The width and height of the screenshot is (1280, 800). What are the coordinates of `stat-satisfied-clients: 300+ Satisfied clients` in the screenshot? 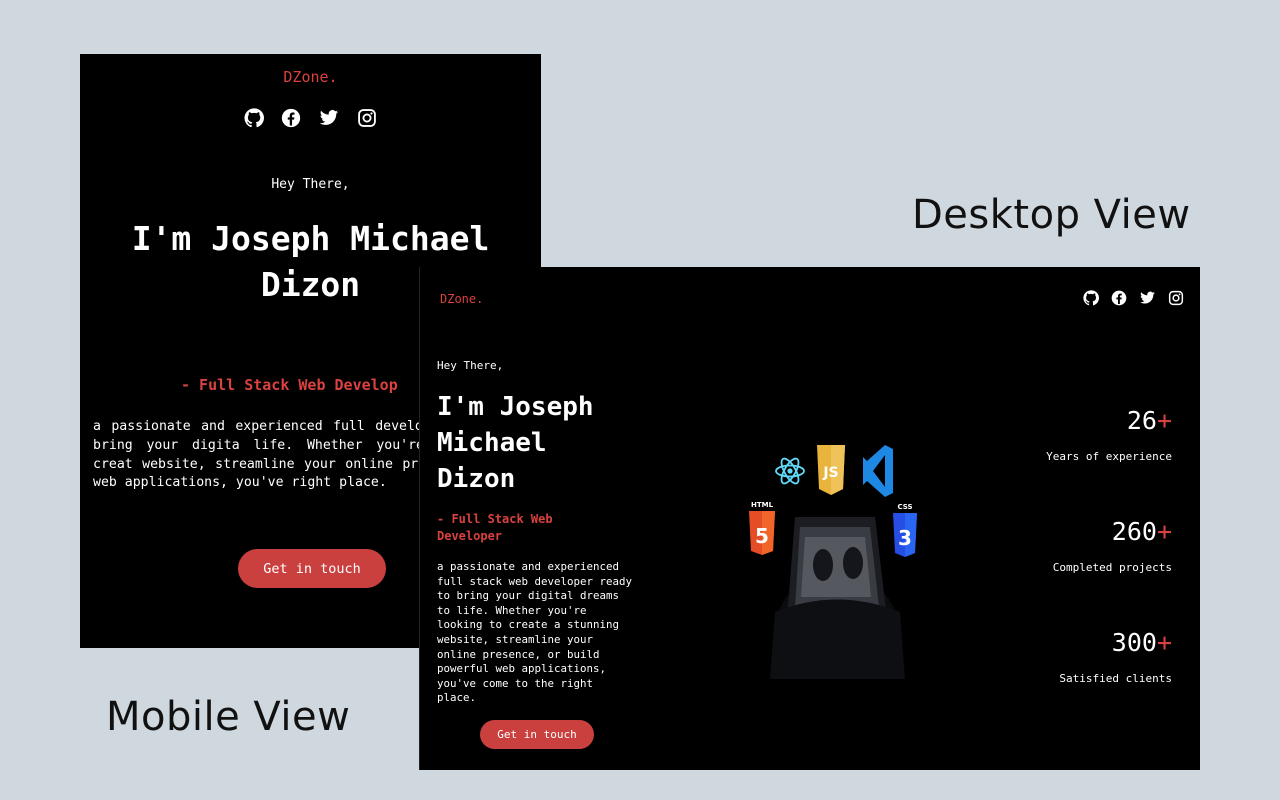 It's located at (1115, 656).